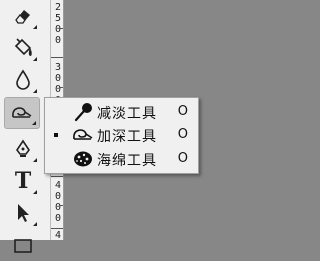 The width and height of the screenshot is (320, 261). What do you see at coordinates (83, 134) in the screenshot?
I see `burn-icon` at bounding box center [83, 134].